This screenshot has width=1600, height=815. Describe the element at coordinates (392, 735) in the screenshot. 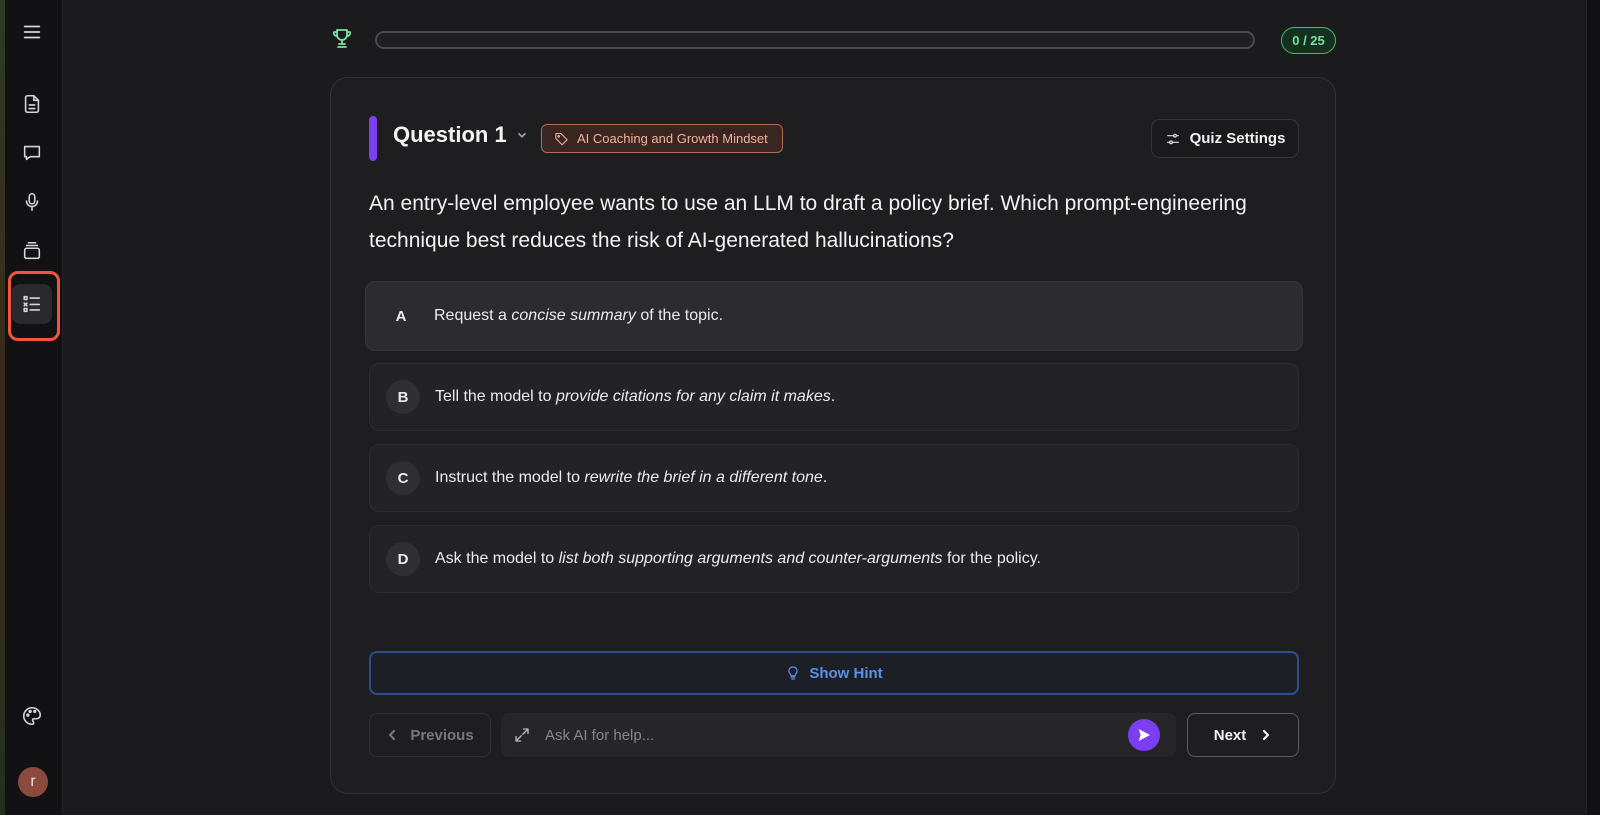

I see `chevron-left-icon` at that location.